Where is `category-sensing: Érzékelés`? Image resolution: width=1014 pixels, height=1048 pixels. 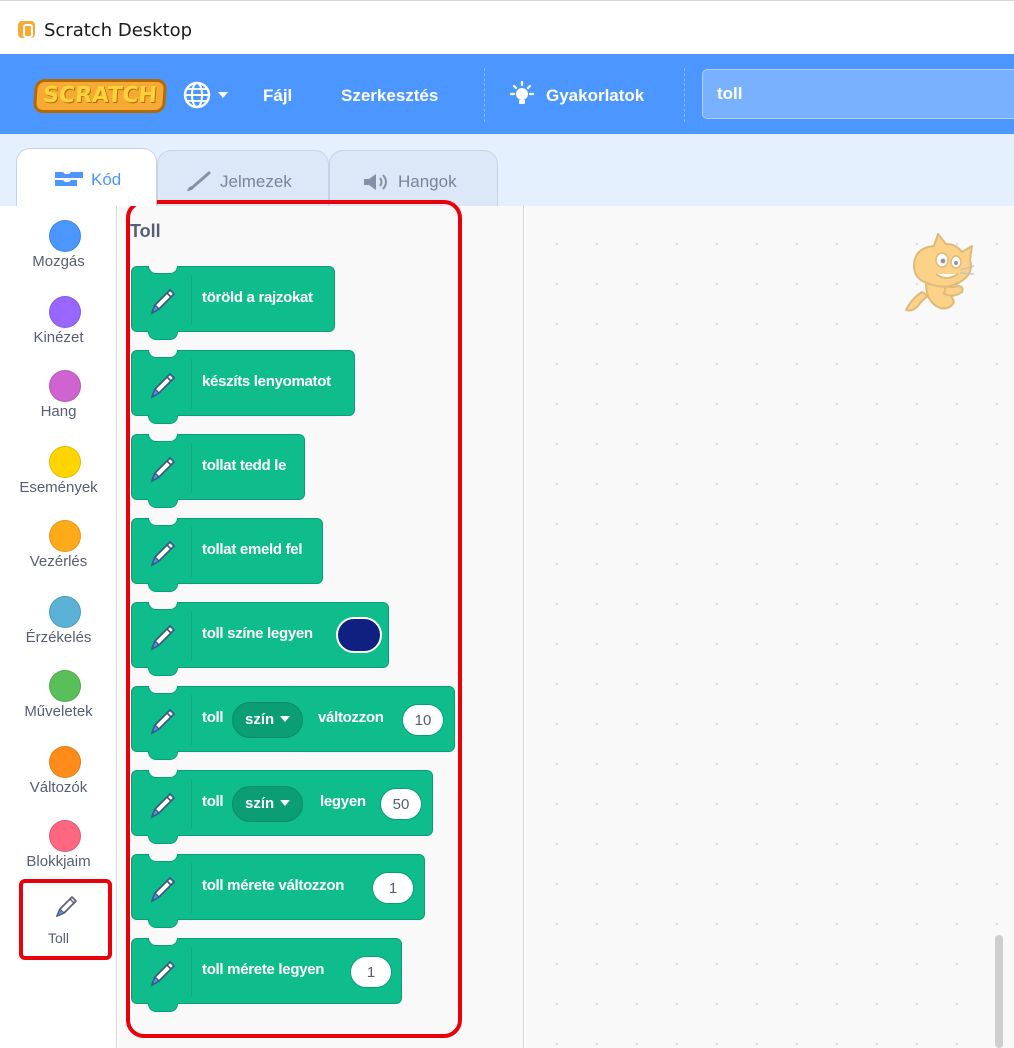
category-sensing: Érzékelés is located at coordinates (58, 620).